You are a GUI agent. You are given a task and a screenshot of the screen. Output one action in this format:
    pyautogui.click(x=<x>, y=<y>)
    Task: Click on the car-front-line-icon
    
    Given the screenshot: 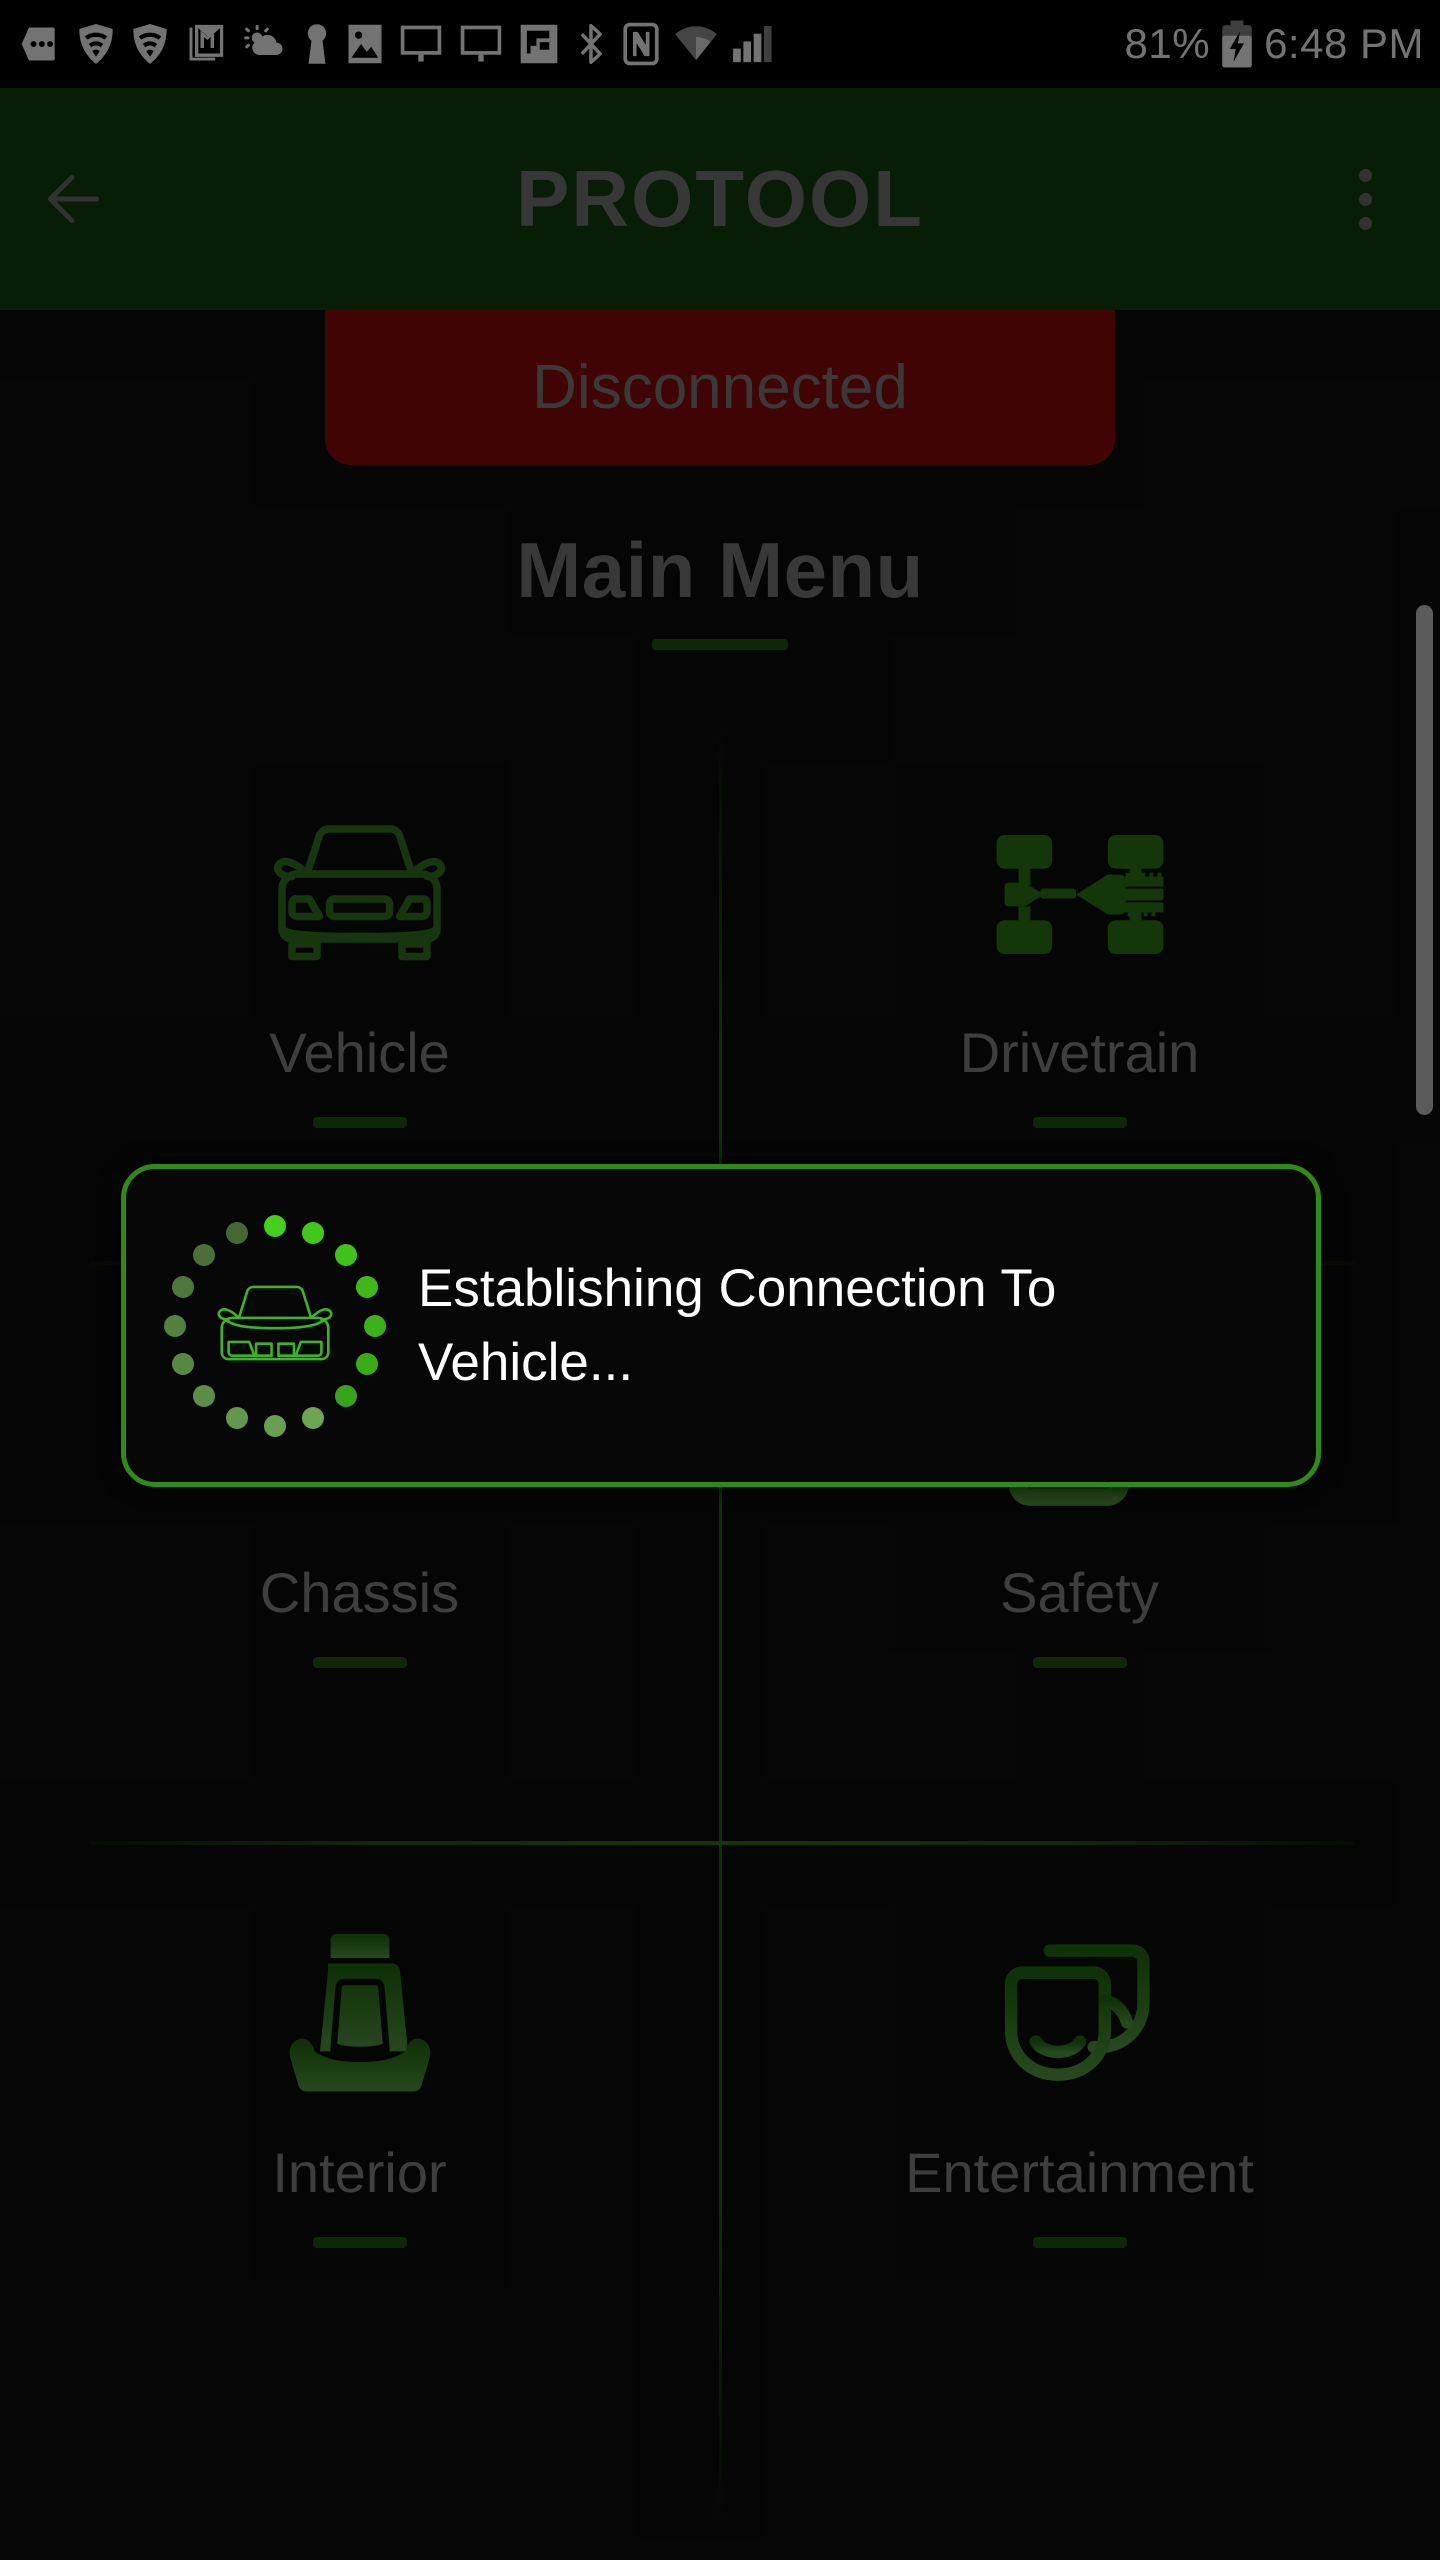 What is the action you would take?
    pyautogui.click(x=275, y=1322)
    